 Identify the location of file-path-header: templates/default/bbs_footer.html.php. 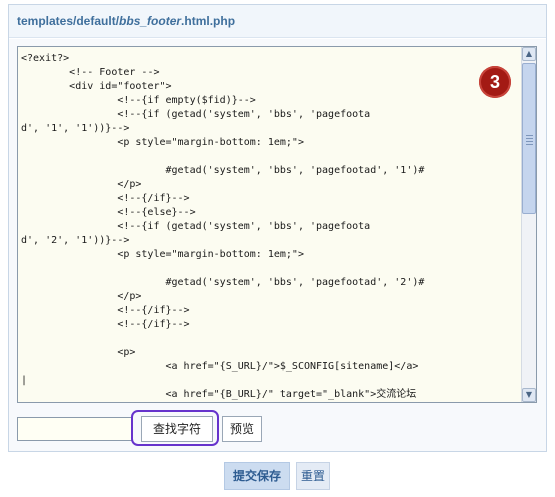
(277, 21).